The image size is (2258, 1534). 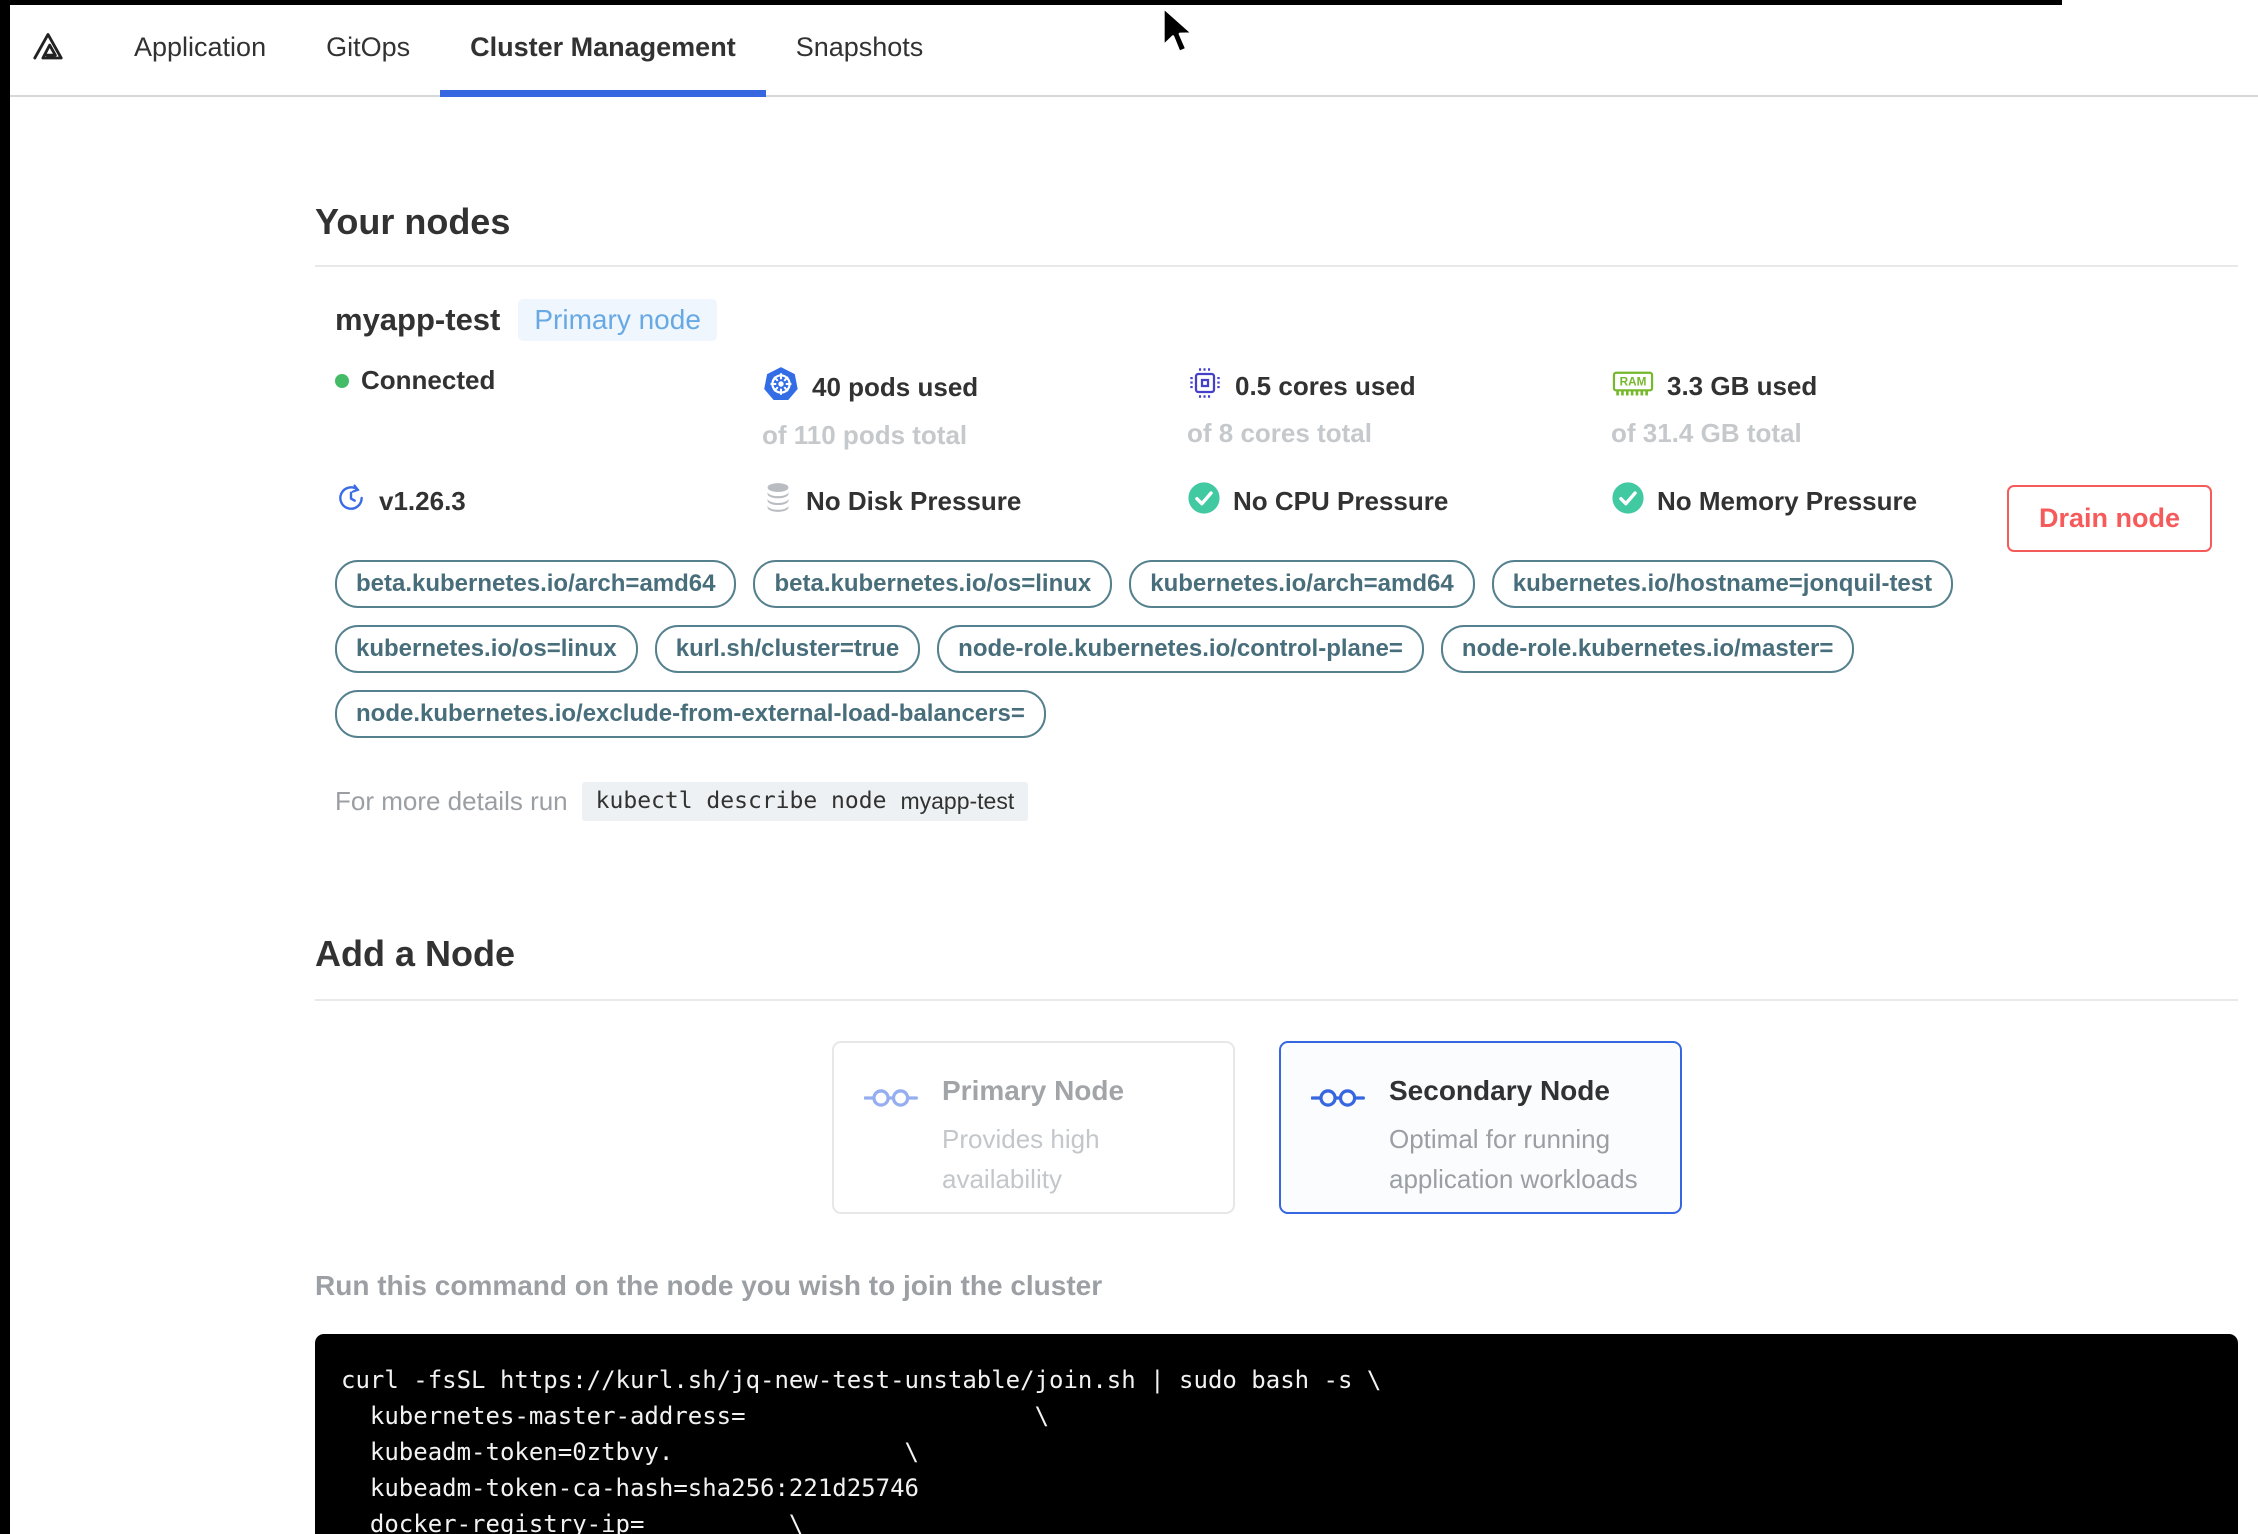 I want to click on replicated-logo-icon, so click(x=48, y=46).